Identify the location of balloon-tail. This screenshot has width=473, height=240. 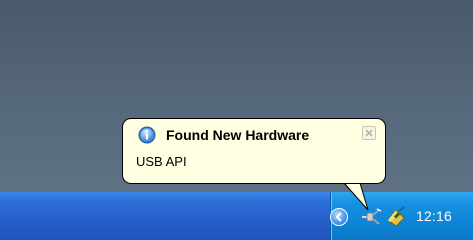
(356, 196).